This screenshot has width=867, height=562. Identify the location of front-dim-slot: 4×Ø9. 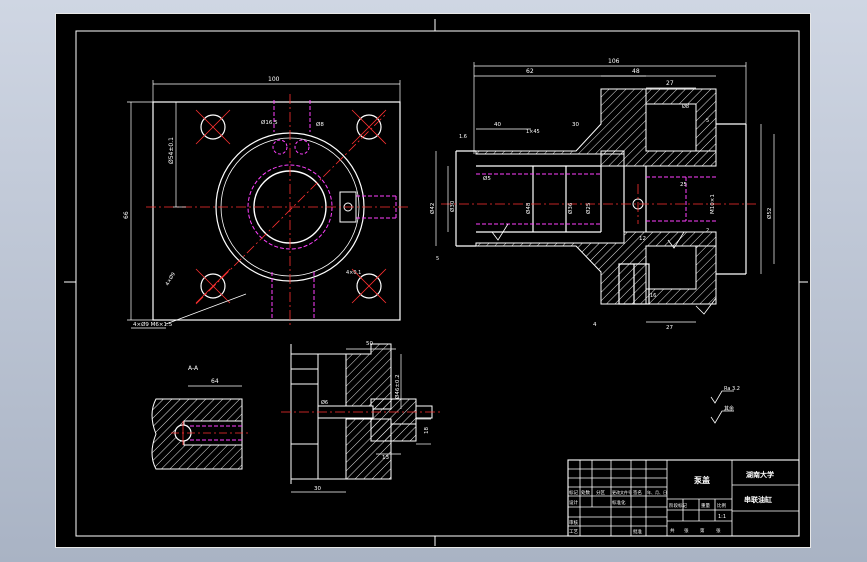
(170, 279).